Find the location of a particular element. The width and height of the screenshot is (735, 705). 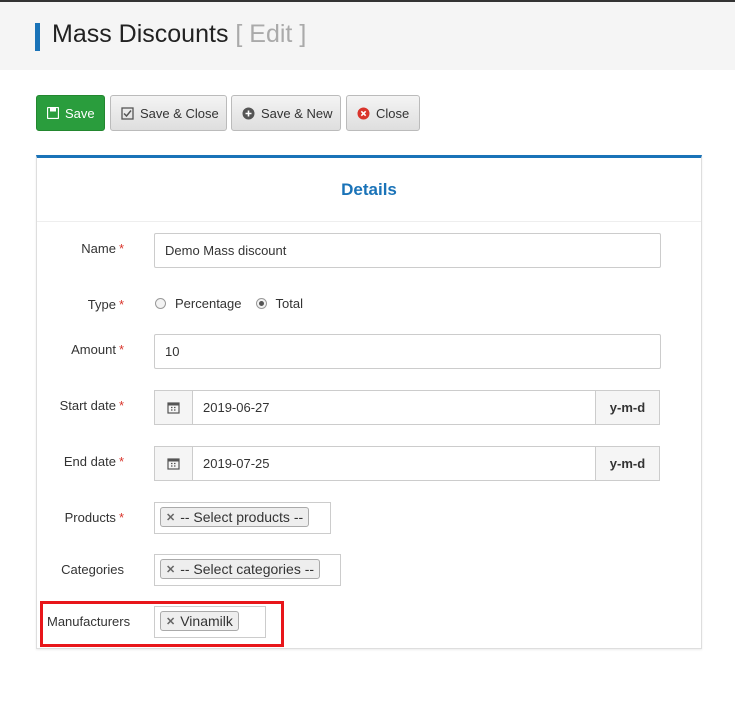

start-date-calendar-button is located at coordinates (174, 407).